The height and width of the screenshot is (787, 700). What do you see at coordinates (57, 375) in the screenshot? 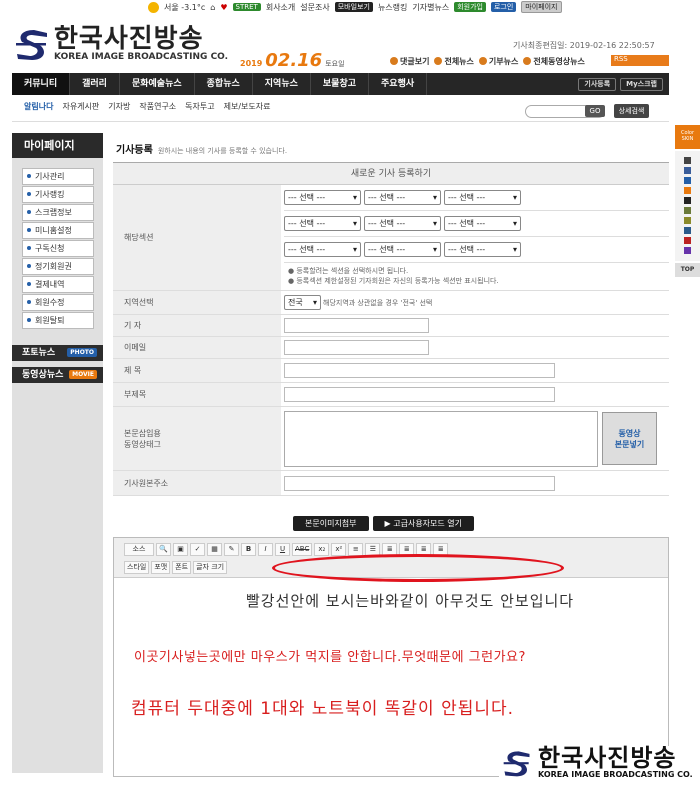
I see `video-news-box: 동영상뉴스 MOVIE` at bounding box center [57, 375].